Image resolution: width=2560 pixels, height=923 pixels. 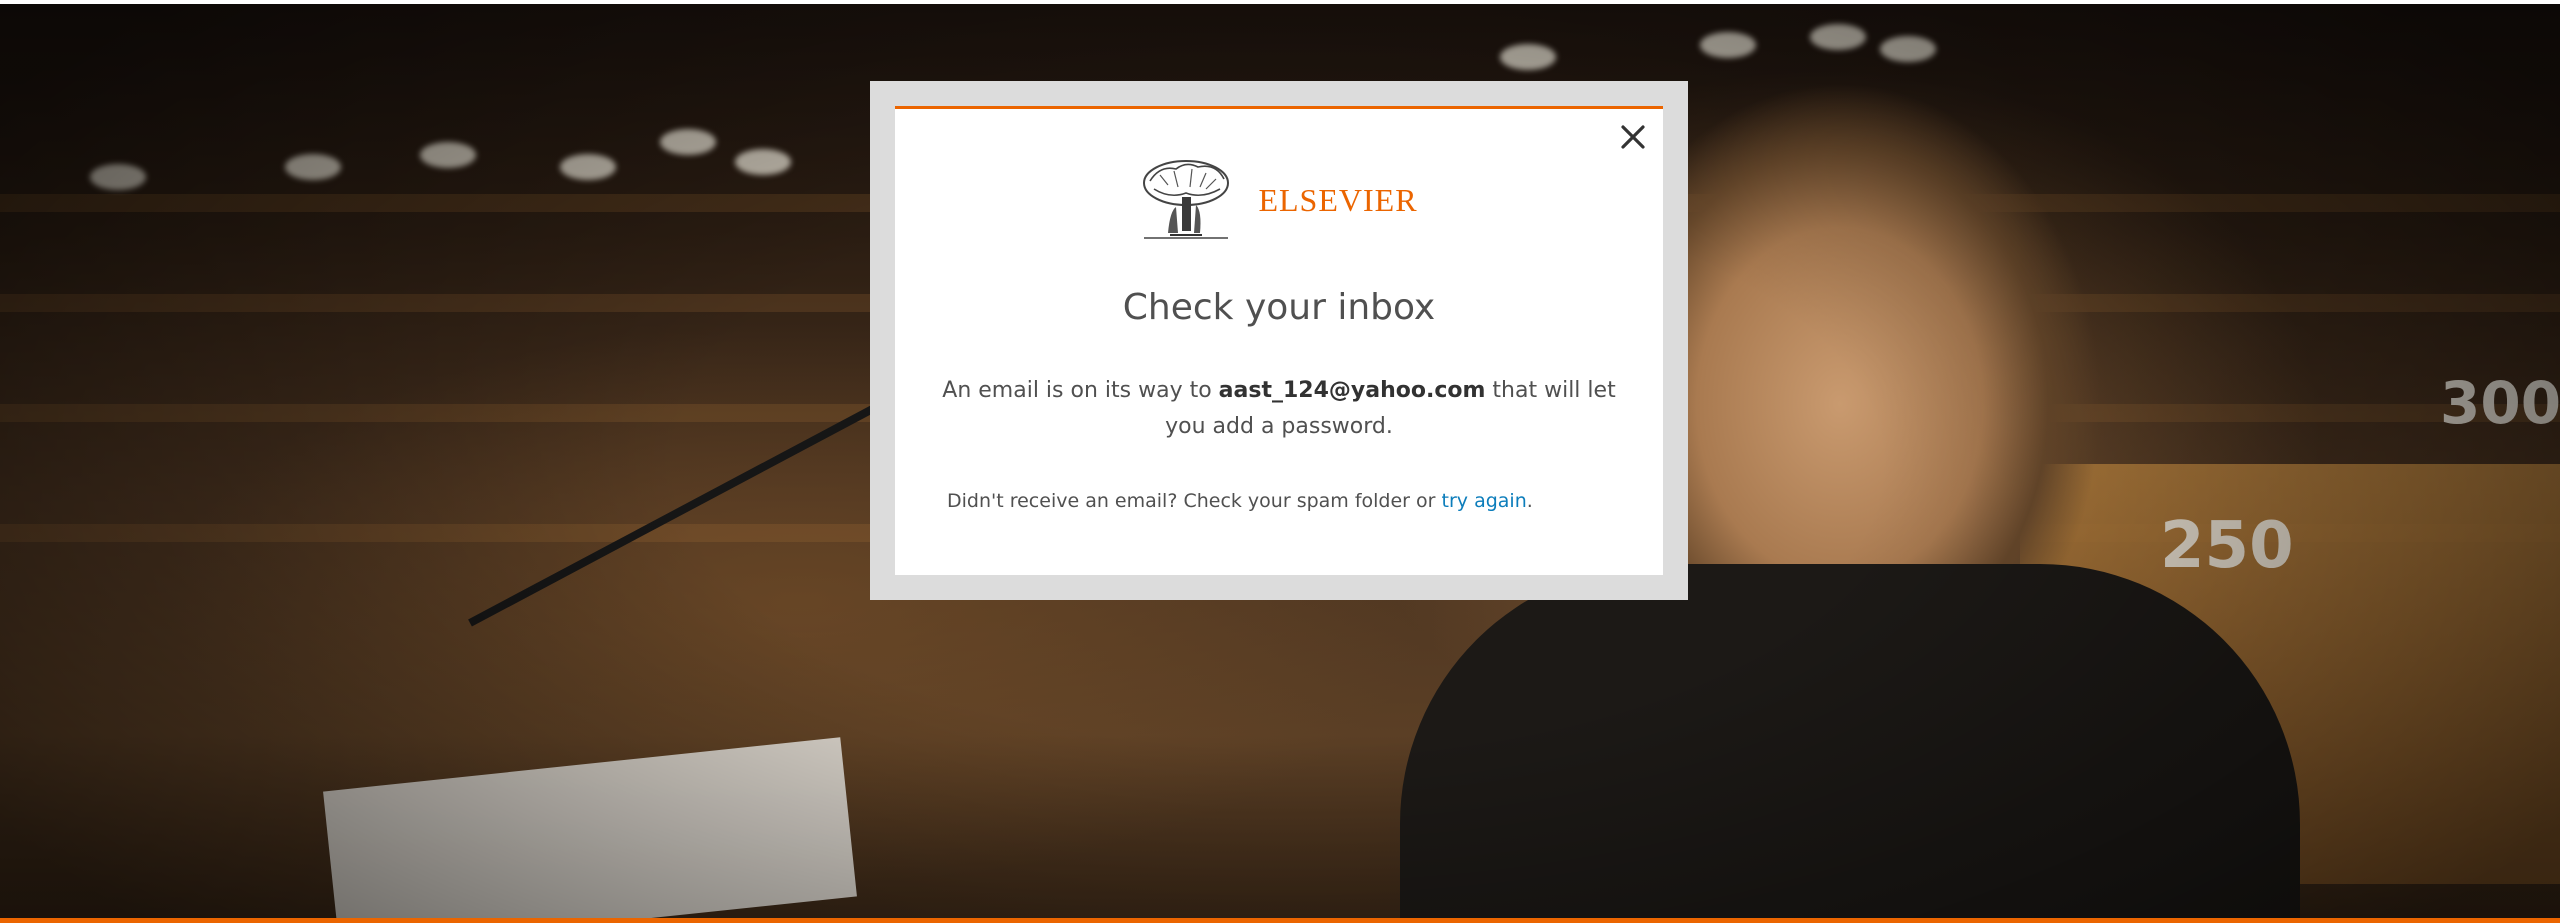 I want to click on bottom-accent-rule, so click(x=1280, y=920).